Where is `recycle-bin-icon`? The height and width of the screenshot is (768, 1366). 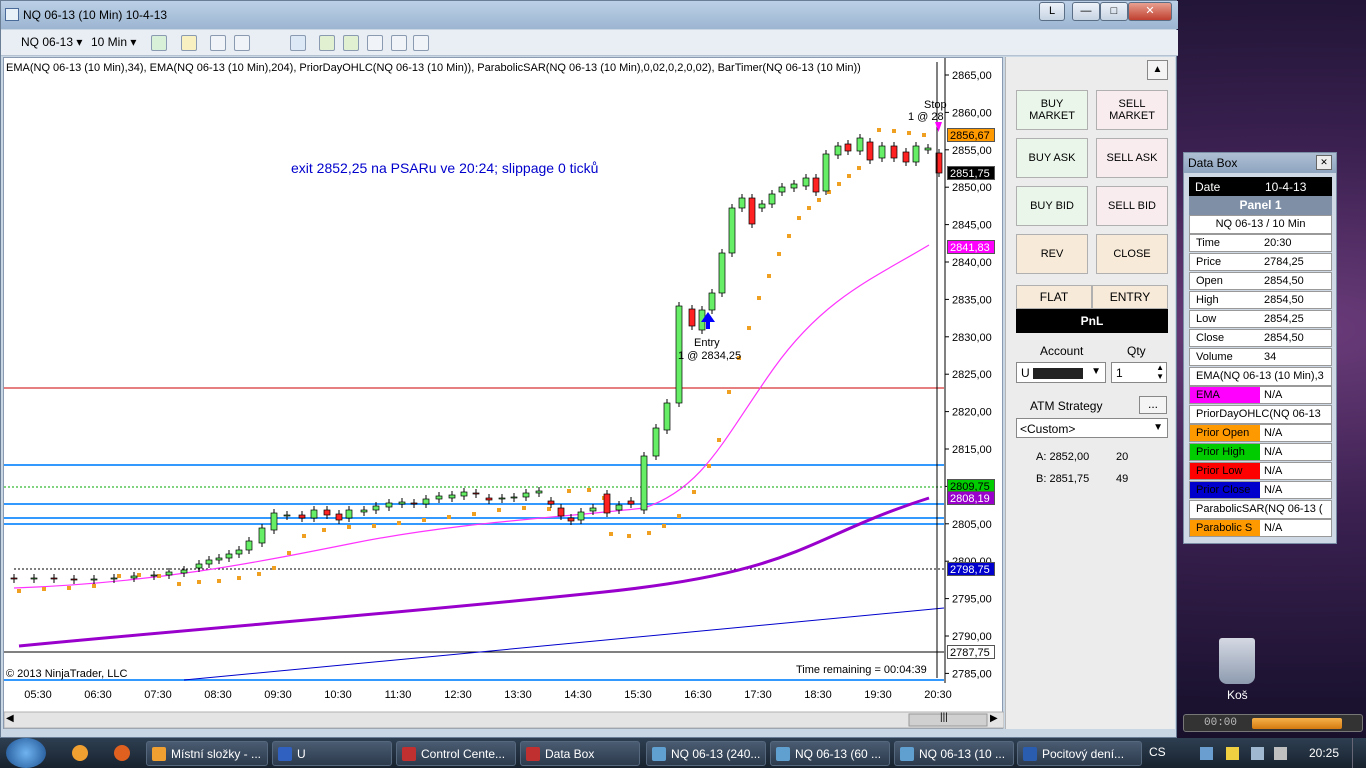
recycle-bin-icon is located at coordinates (1237, 661).